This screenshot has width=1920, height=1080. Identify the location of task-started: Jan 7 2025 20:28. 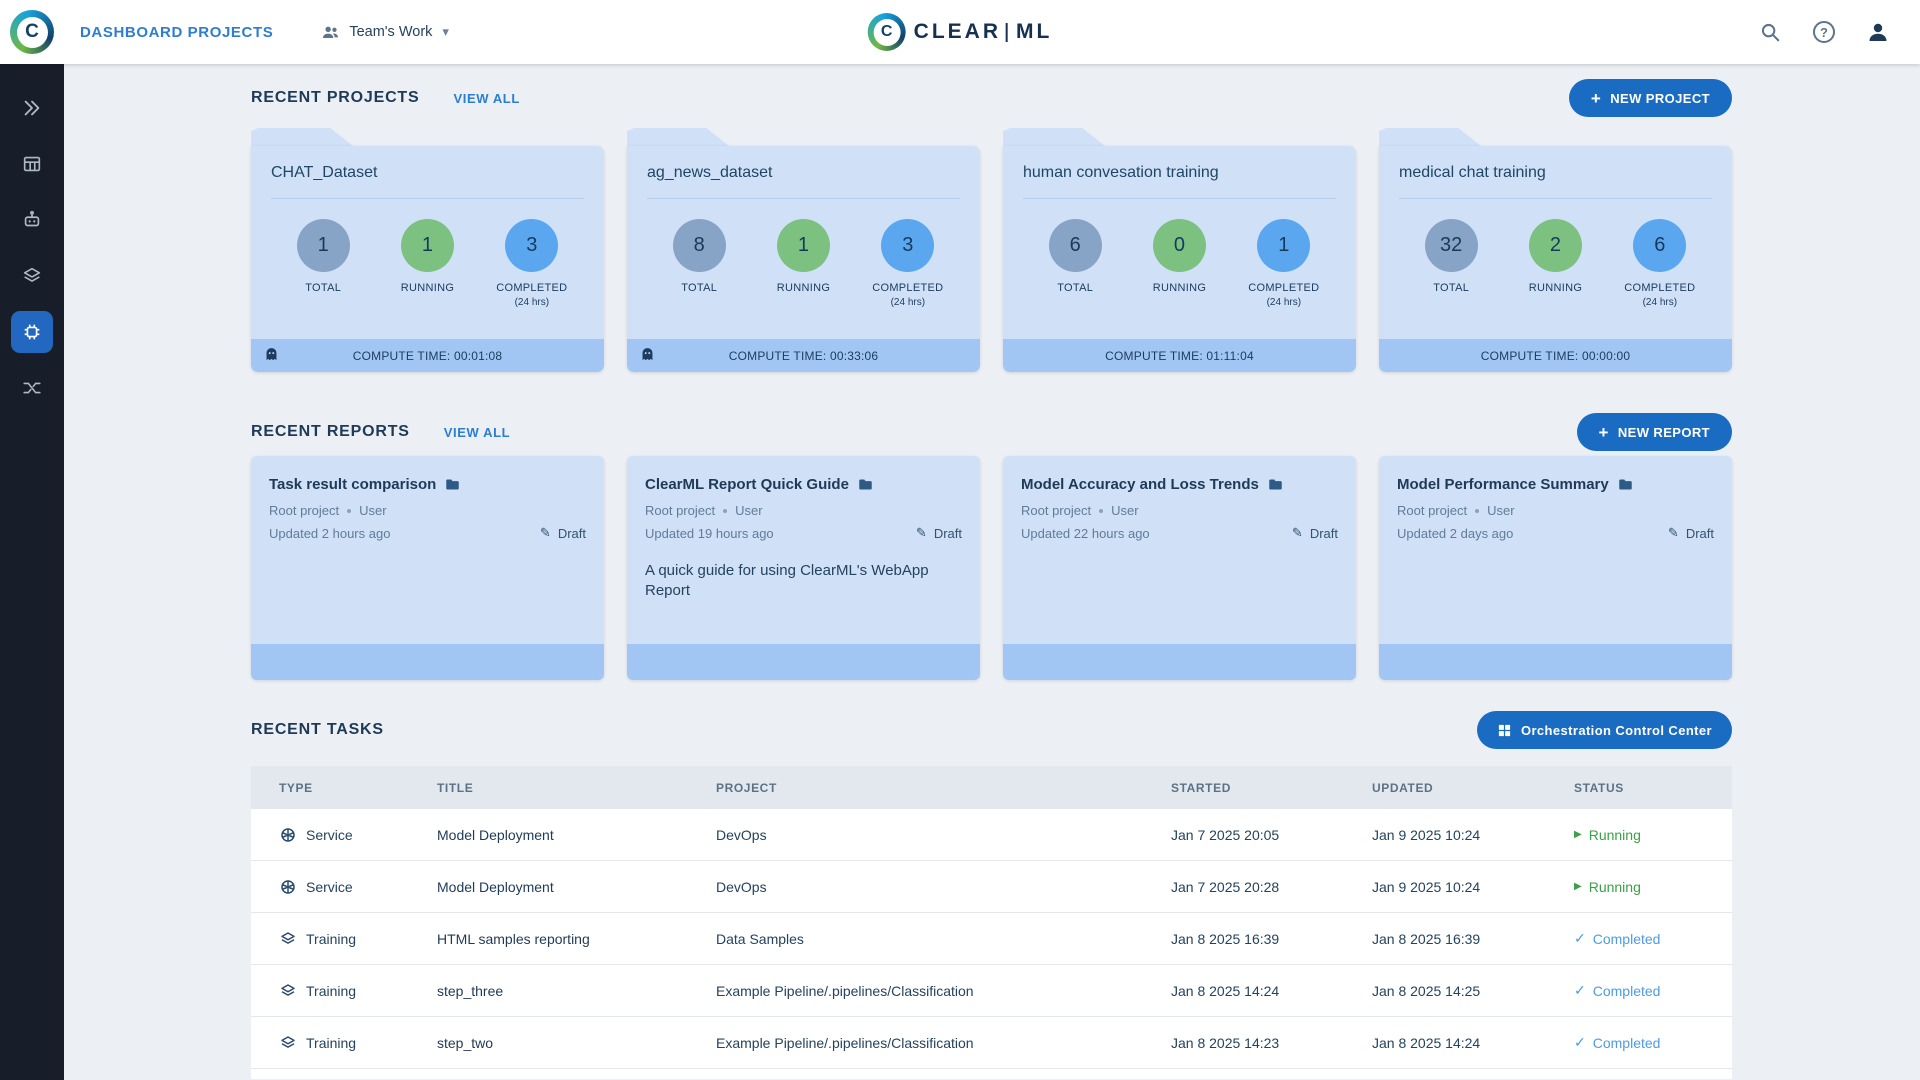
(1225, 886).